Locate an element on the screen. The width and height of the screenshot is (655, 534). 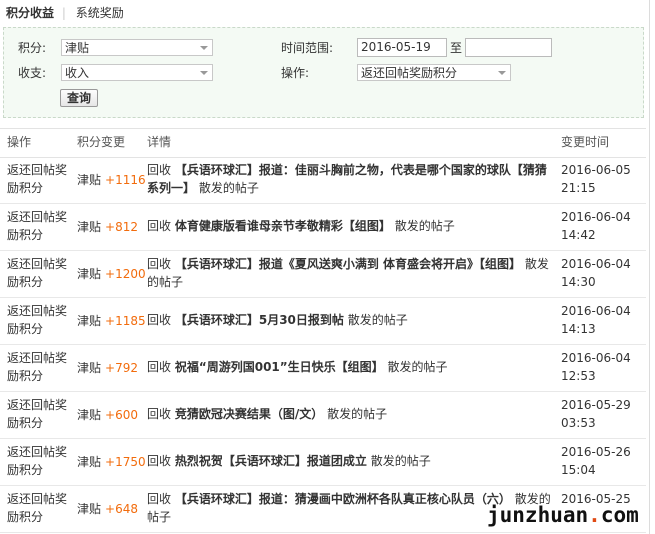
row-clock: 12:53 is located at coordinates (578, 376).